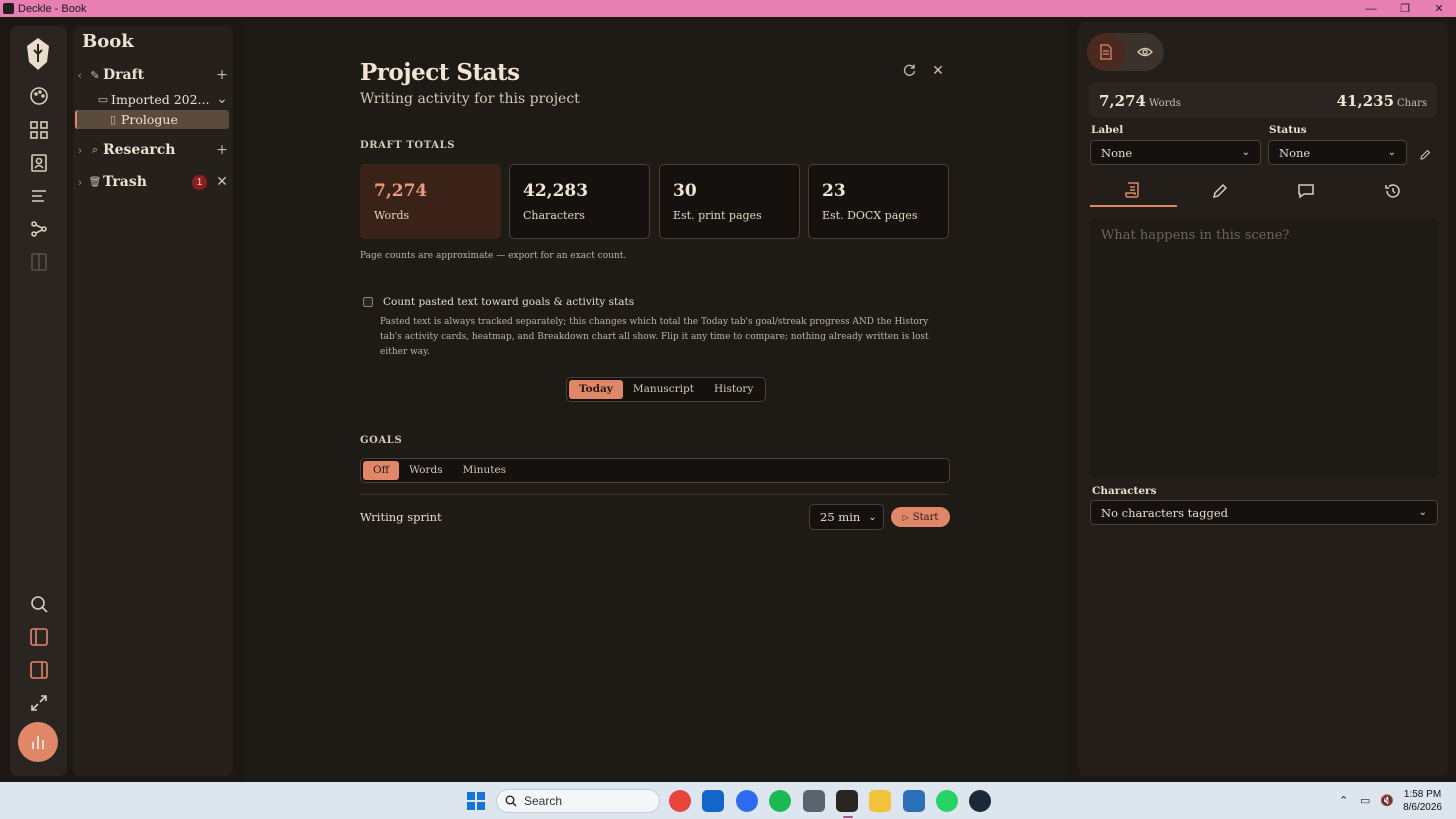  What do you see at coordinates (729, 201) in the screenshot?
I see `stat-card-print-pages: 30 Est. print pages` at bounding box center [729, 201].